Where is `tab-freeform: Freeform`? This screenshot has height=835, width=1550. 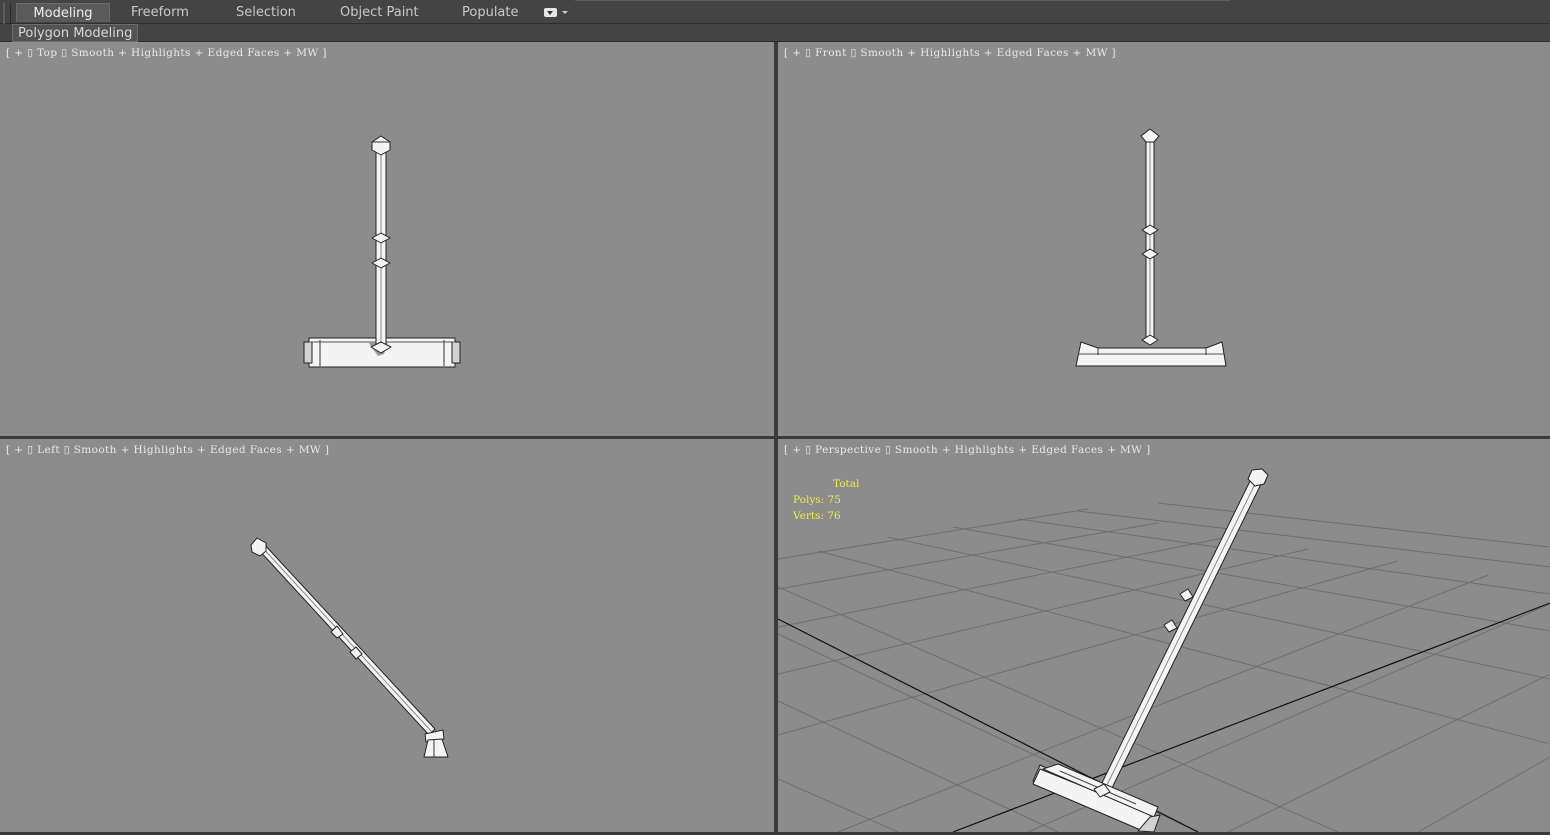 tab-freeform: Freeform is located at coordinates (160, 12).